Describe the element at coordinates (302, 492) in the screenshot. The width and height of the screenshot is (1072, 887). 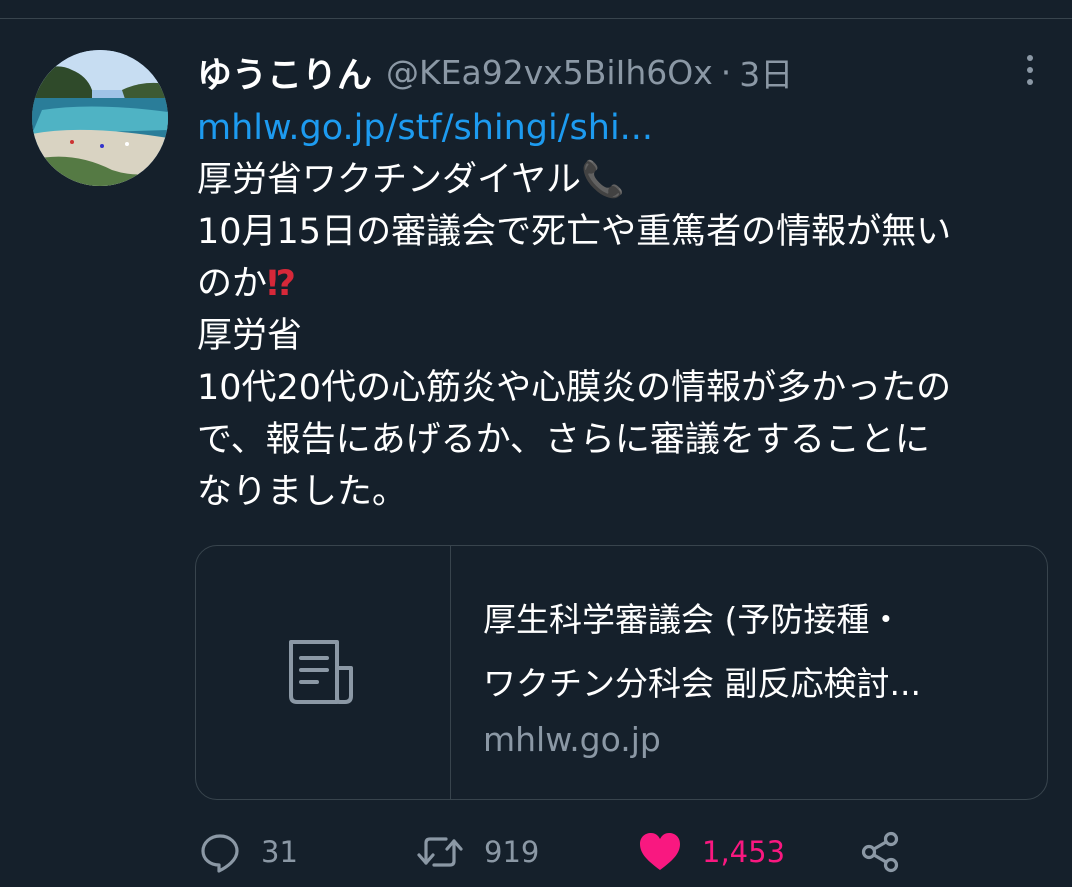
I see `tweet-line: なりました。` at that location.